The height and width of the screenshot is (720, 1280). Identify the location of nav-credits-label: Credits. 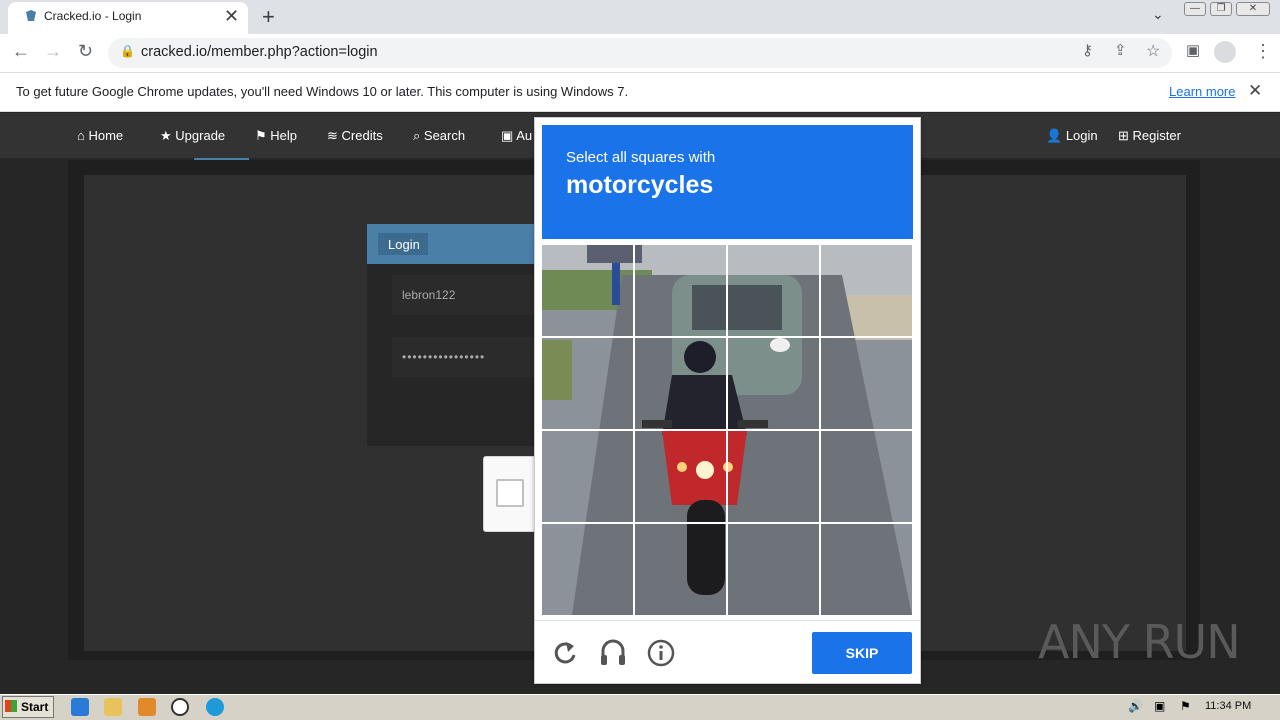
(362, 135).